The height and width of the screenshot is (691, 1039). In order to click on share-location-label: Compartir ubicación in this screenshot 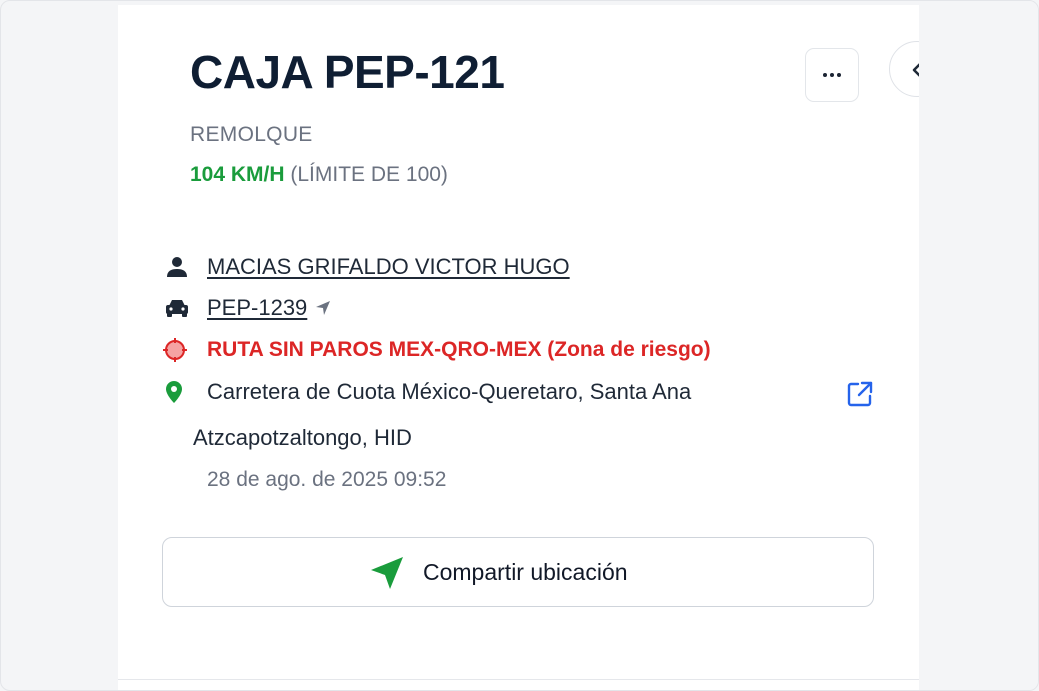, I will do `click(525, 572)`.